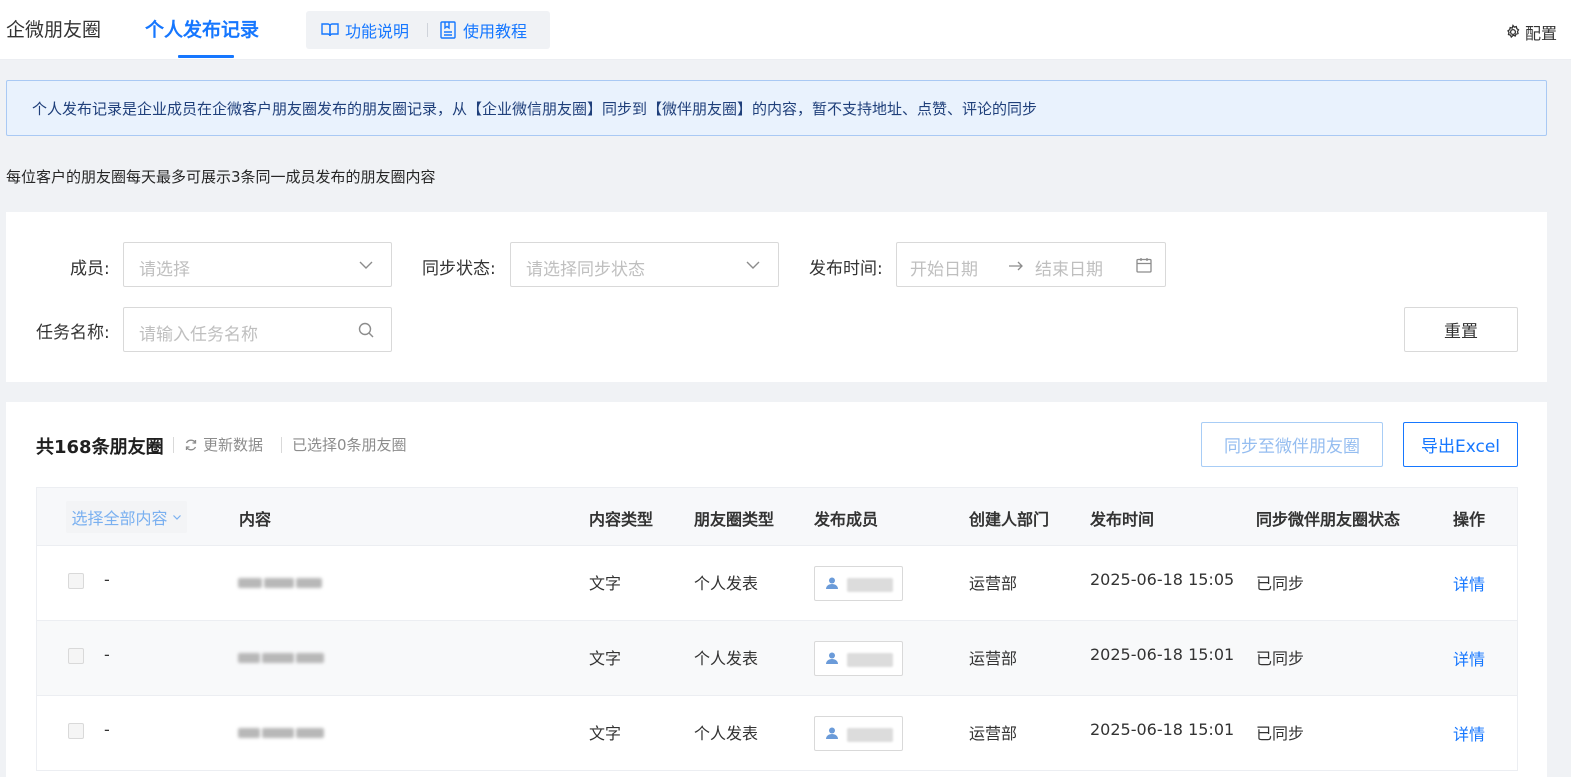 The height and width of the screenshot is (777, 1571). I want to click on column-moment-type: 朋友圈类型, so click(734, 519).